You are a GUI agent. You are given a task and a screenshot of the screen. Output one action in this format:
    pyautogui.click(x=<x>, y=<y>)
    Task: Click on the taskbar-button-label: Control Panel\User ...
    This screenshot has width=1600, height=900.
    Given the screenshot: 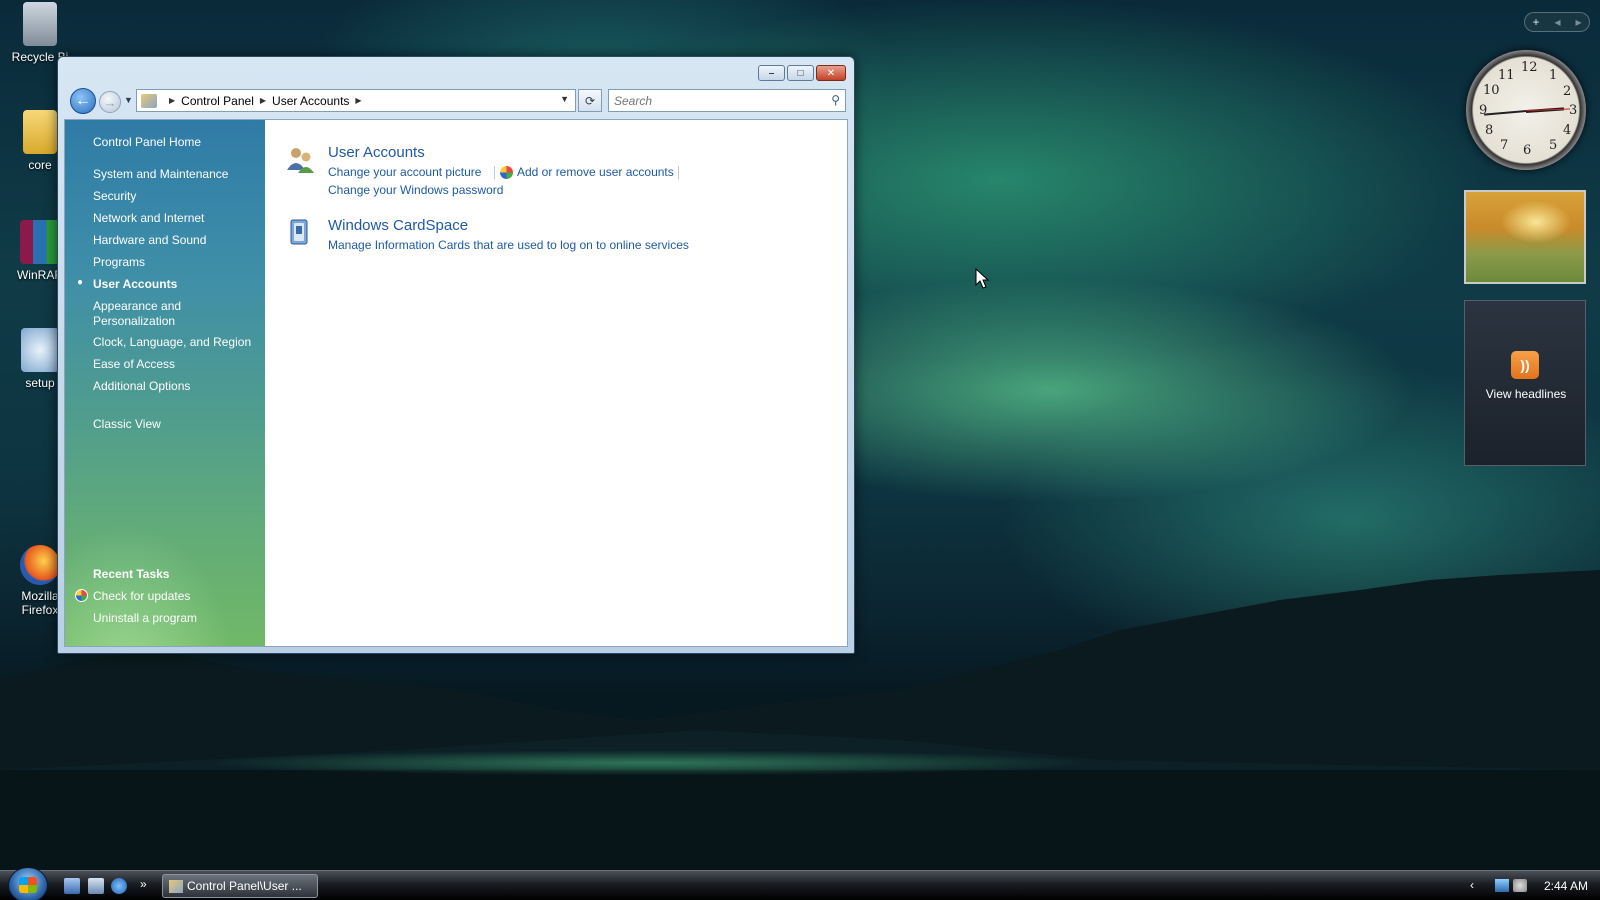 What is the action you would take?
    pyautogui.click(x=244, y=886)
    